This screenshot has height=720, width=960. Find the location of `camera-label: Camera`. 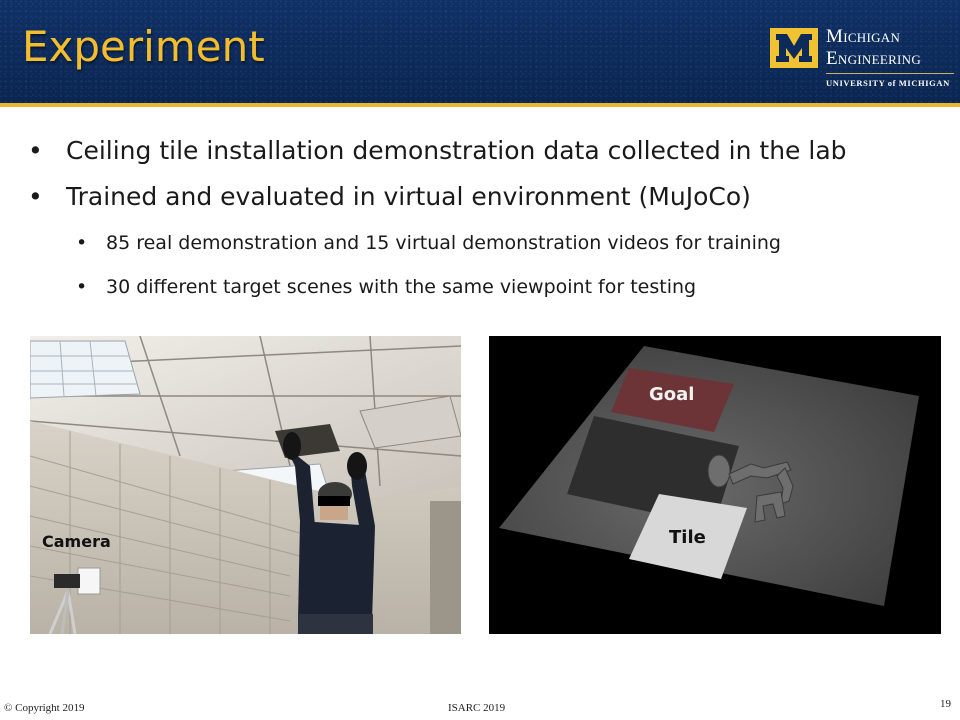

camera-label: Camera is located at coordinates (76, 541).